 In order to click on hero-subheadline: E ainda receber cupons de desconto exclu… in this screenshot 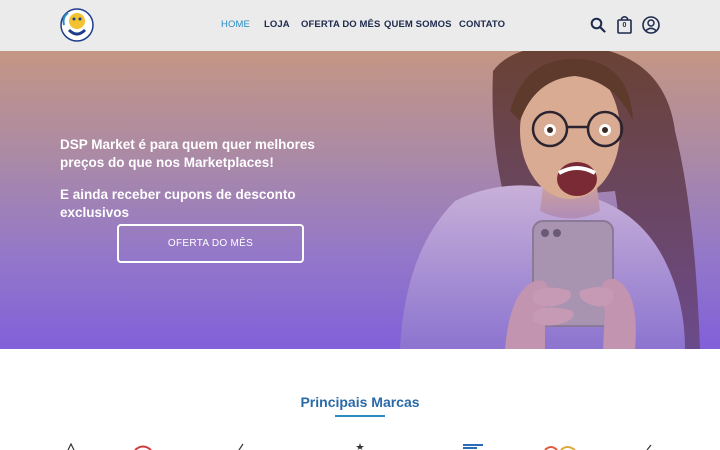, I will do `click(178, 203)`.